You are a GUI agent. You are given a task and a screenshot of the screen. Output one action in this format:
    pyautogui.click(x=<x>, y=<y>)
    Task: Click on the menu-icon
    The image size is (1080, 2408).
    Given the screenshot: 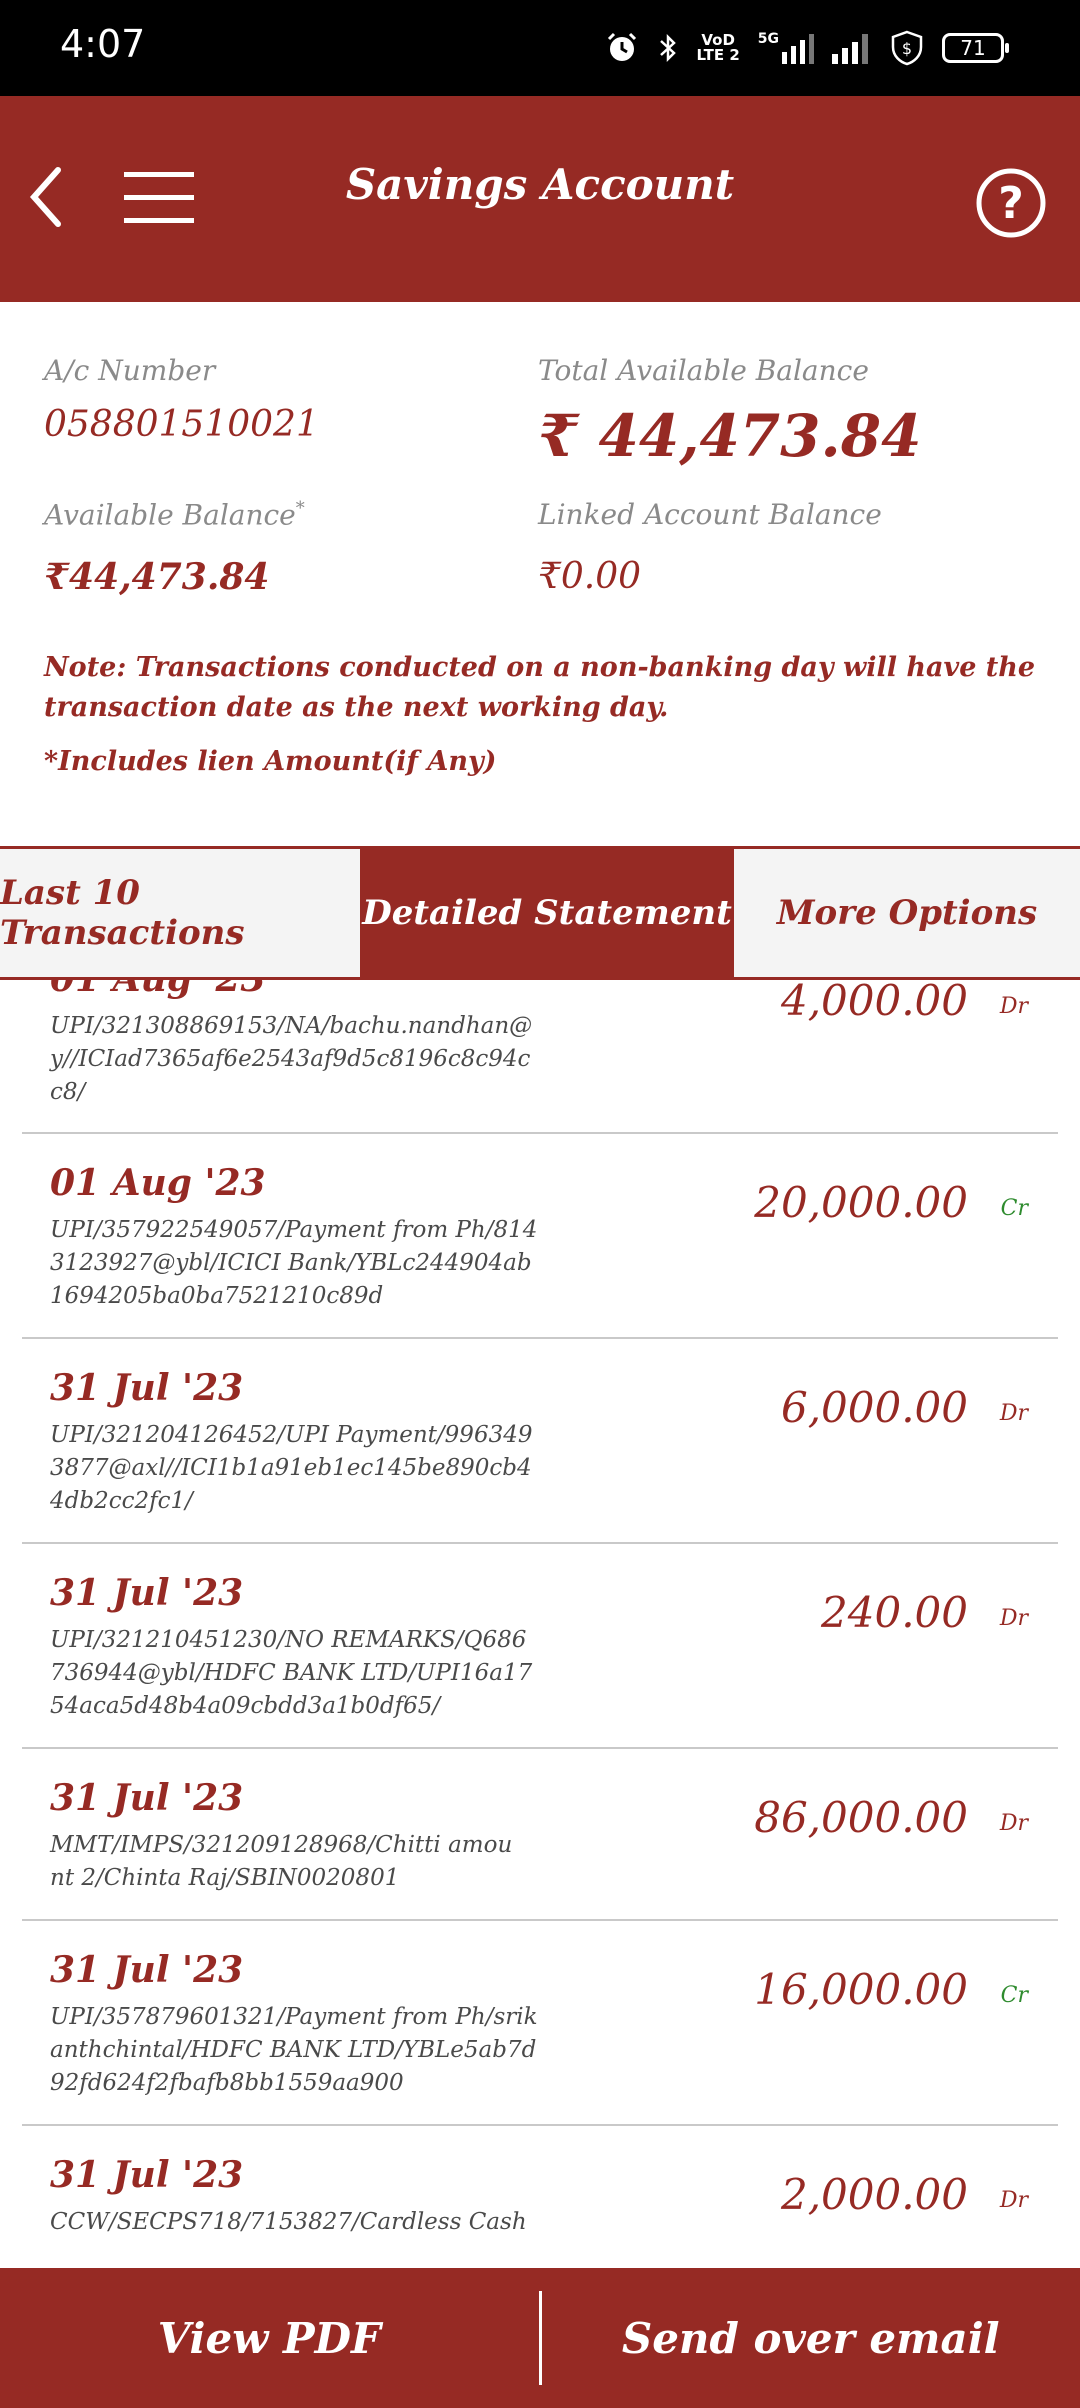 What is the action you would take?
    pyautogui.click(x=159, y=198)
    